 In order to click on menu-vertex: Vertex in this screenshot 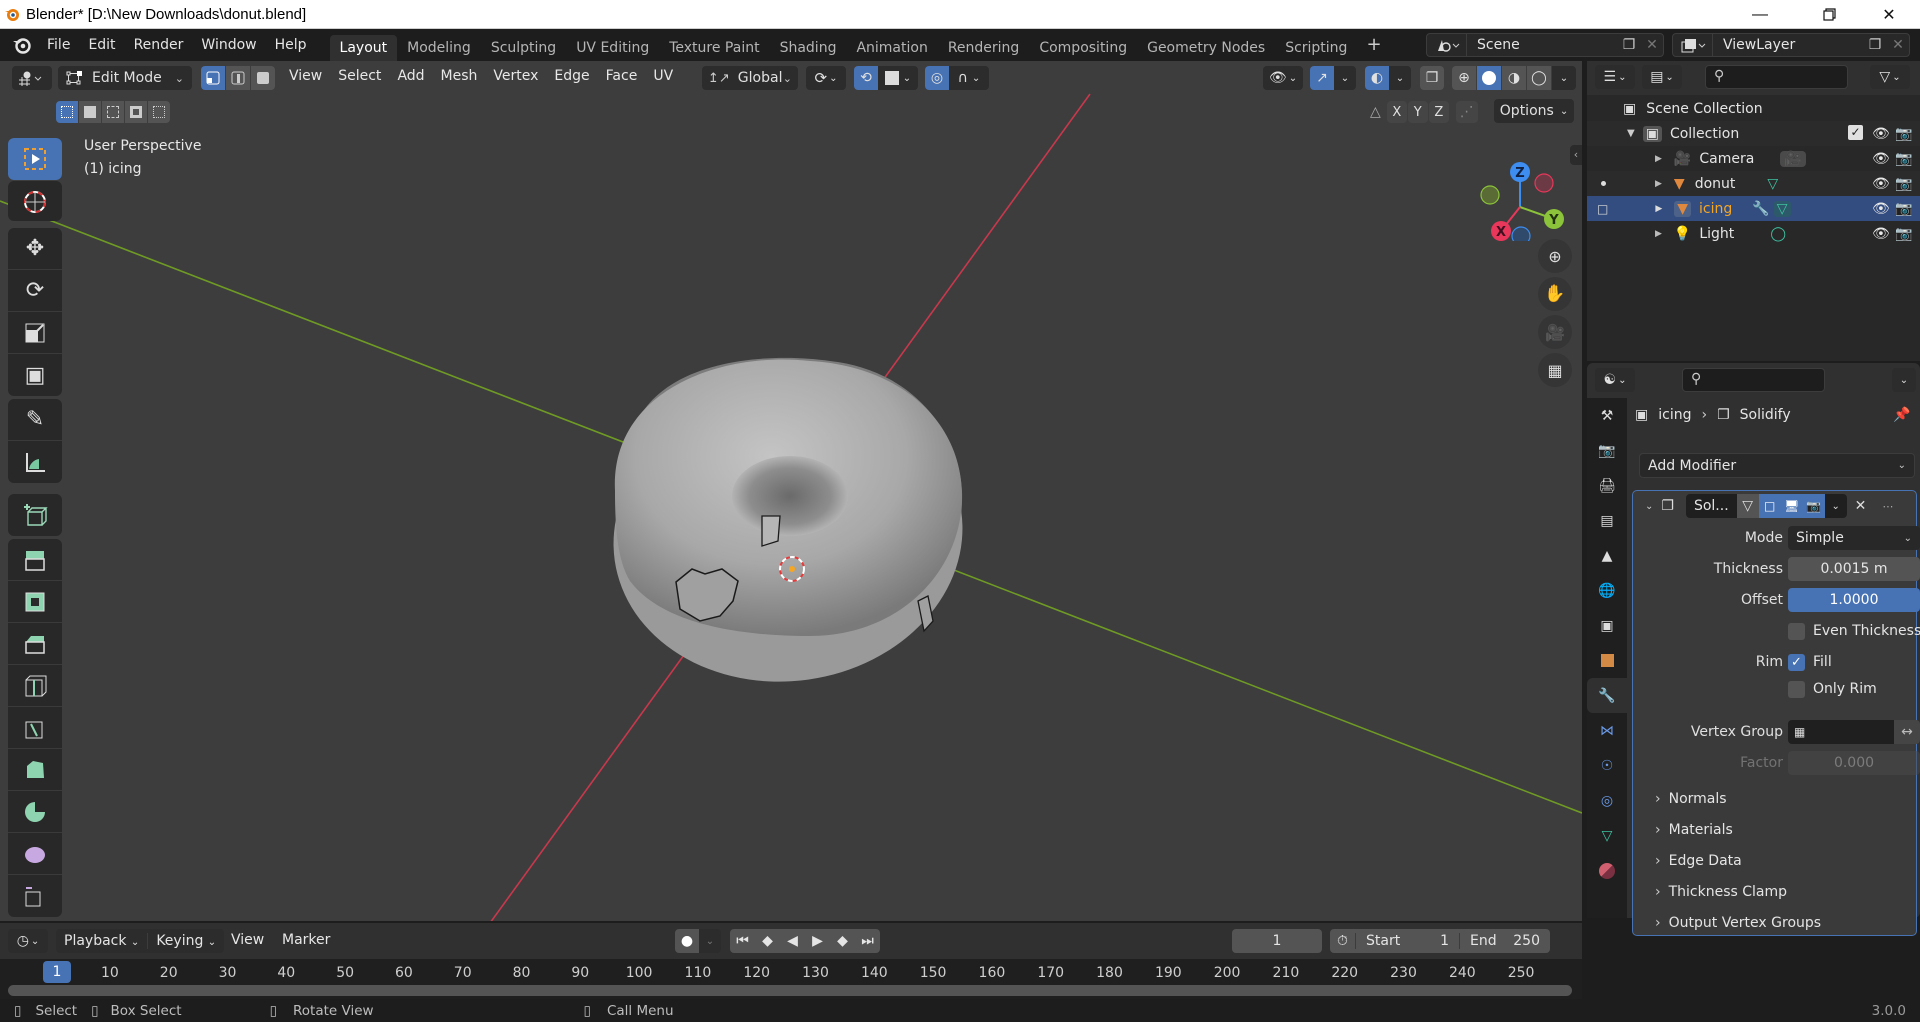, I will do `click(515, 76)`.